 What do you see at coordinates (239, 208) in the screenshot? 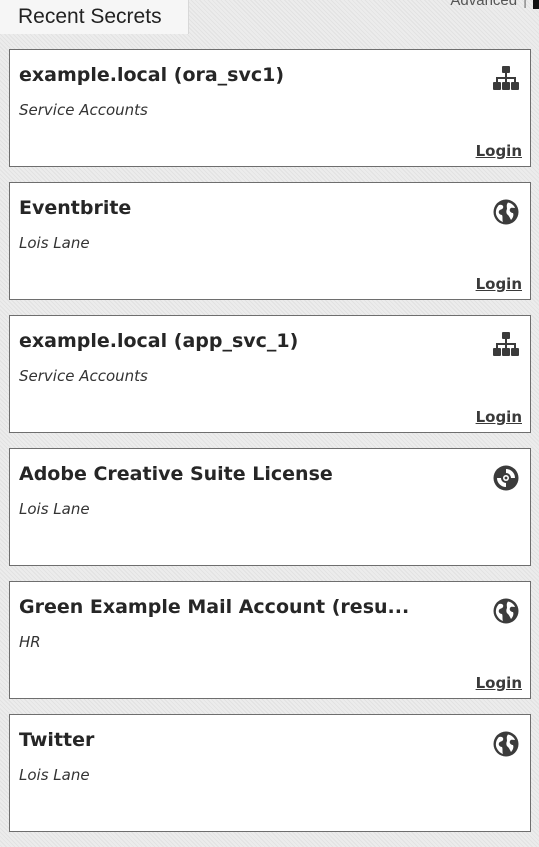
I see `secret-title: Eventbrite` at bounding box center [239, 208].